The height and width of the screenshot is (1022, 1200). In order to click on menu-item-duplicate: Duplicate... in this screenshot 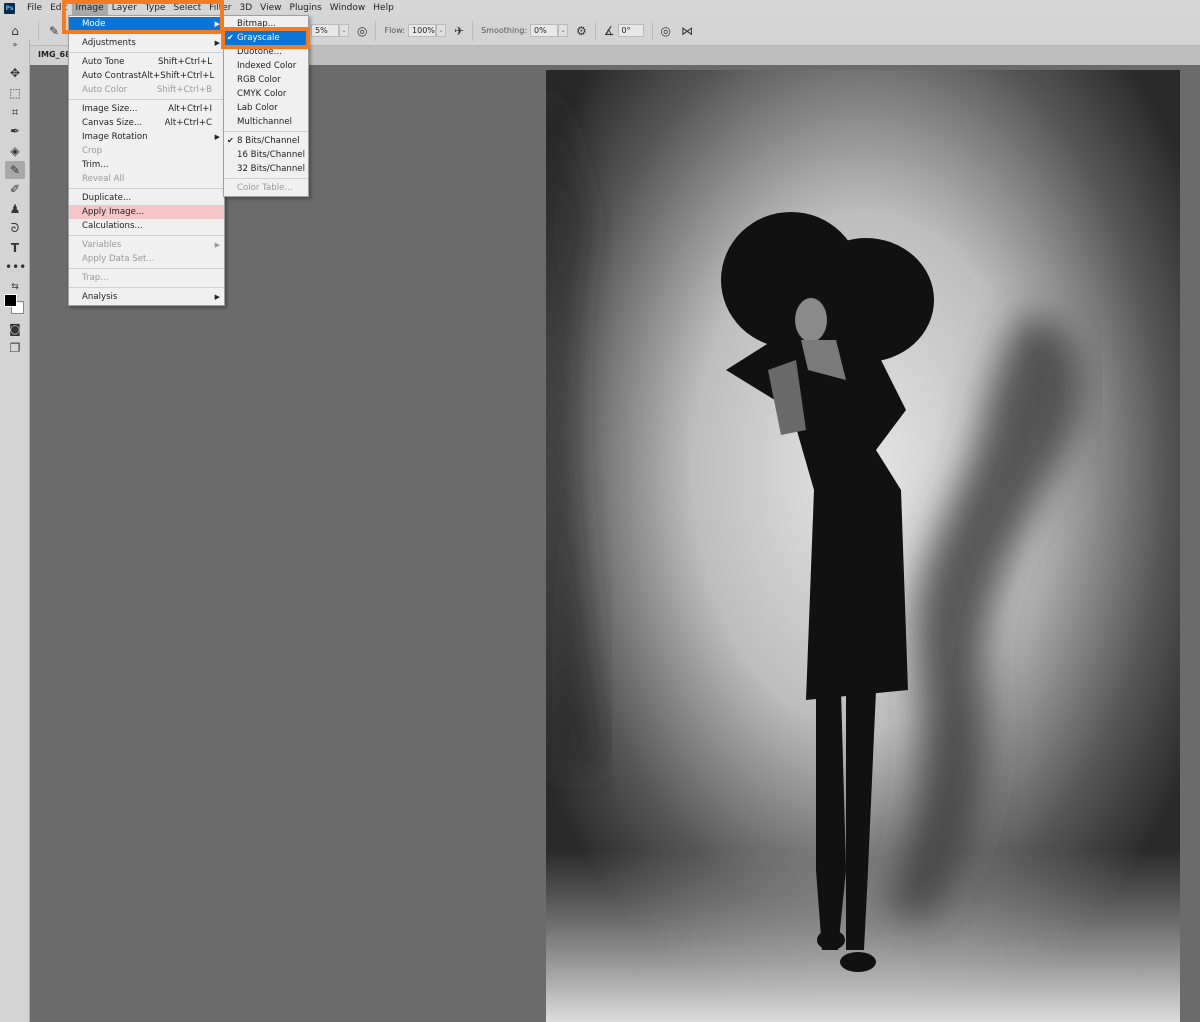, I will do `click(146, 198)`.